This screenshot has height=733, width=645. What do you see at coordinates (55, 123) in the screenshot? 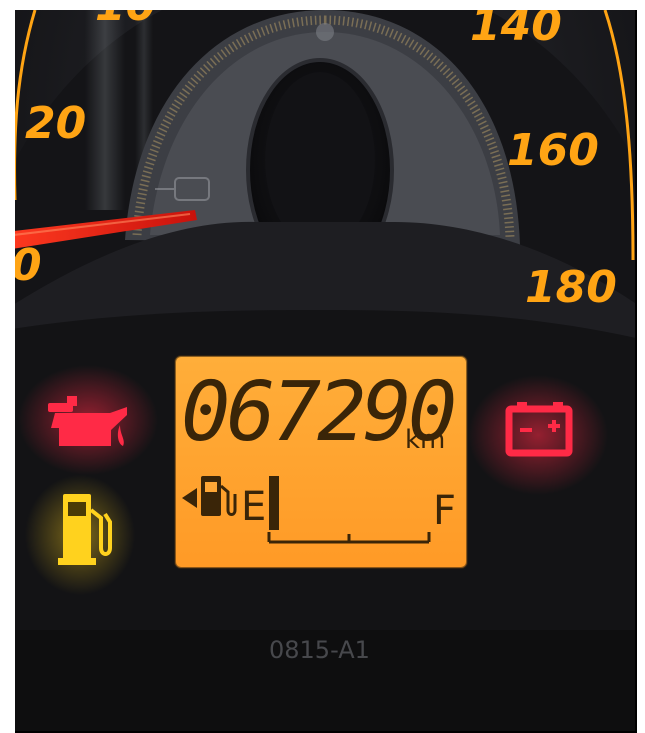
I see `speed-label-20: 20` at bounding box center [55, 123].